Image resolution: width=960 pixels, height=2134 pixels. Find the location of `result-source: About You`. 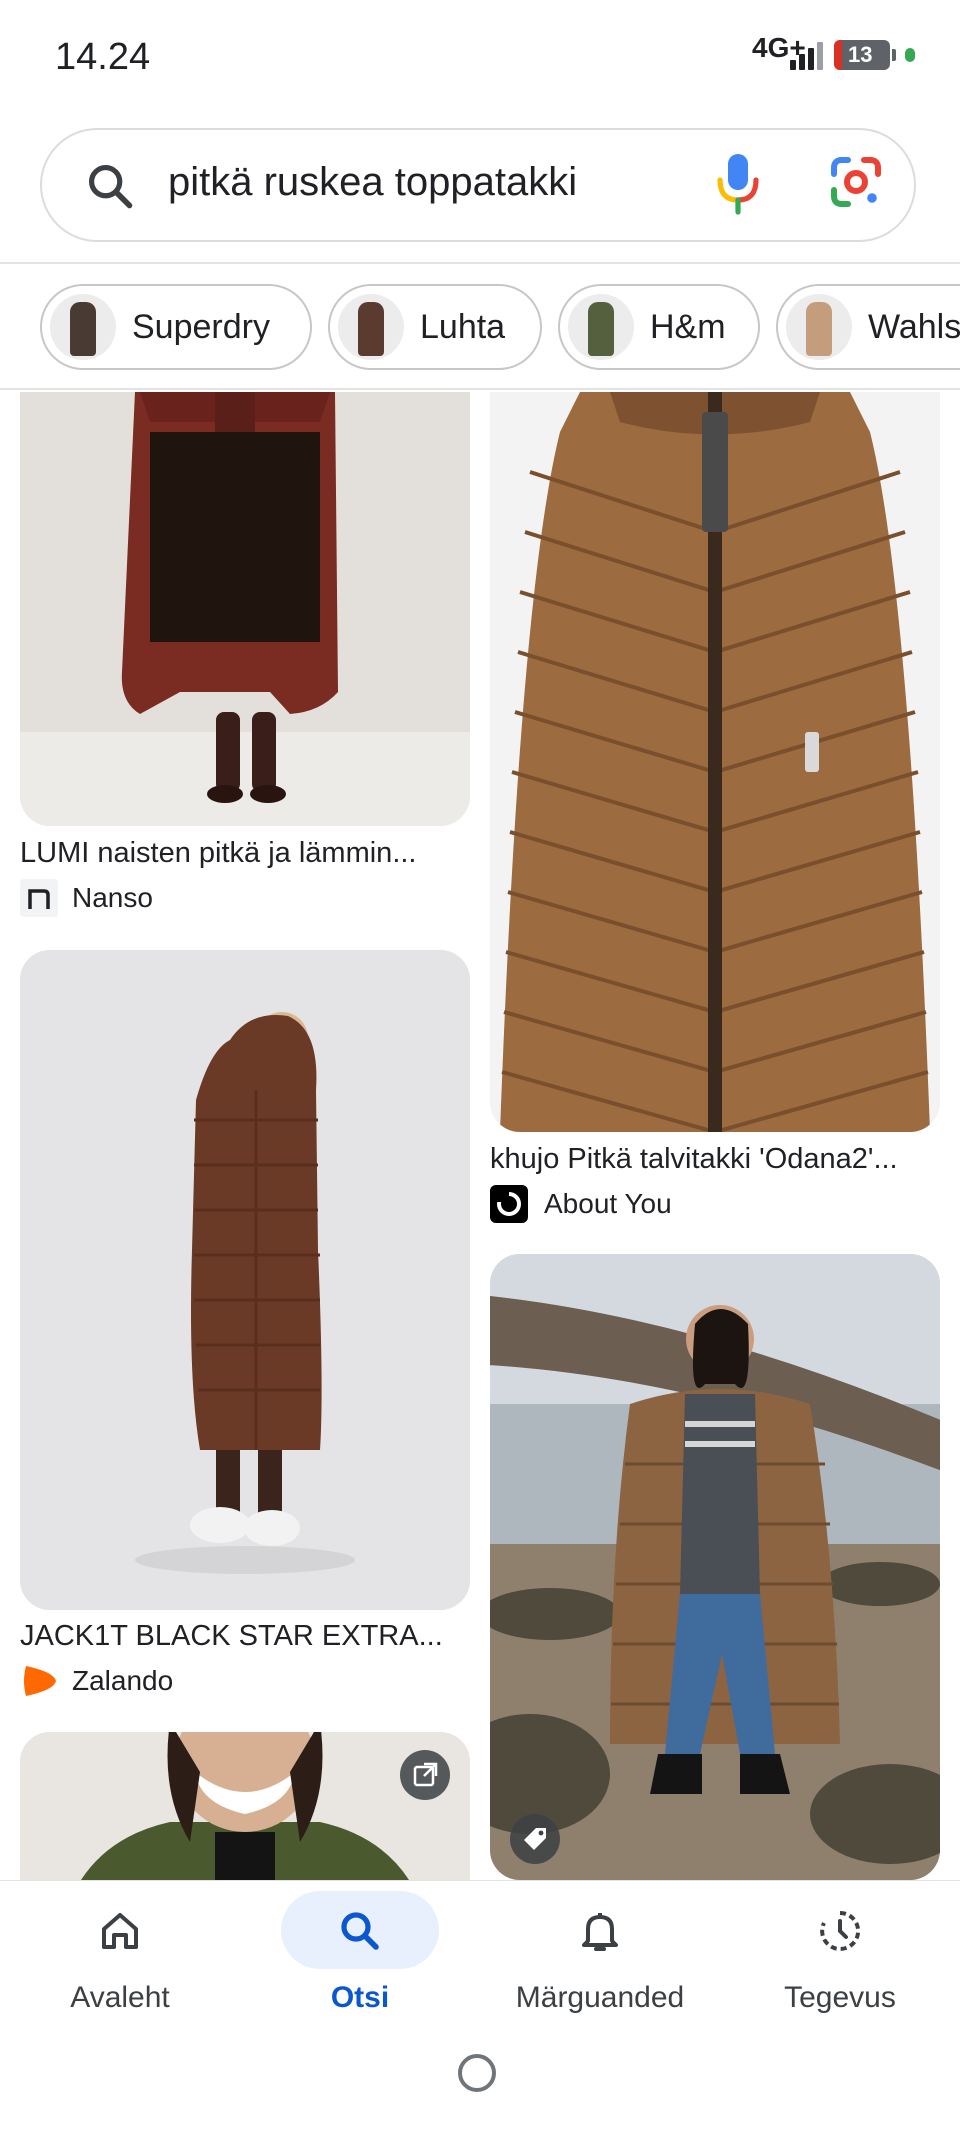

result-source: About You is located at coordinates (608, 1204).